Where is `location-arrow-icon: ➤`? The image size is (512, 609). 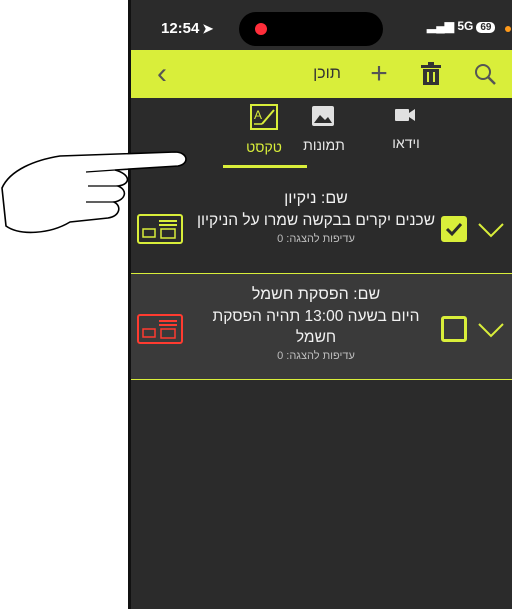 location-arrow-icon: ➤ is located at coordinates (208, 28).